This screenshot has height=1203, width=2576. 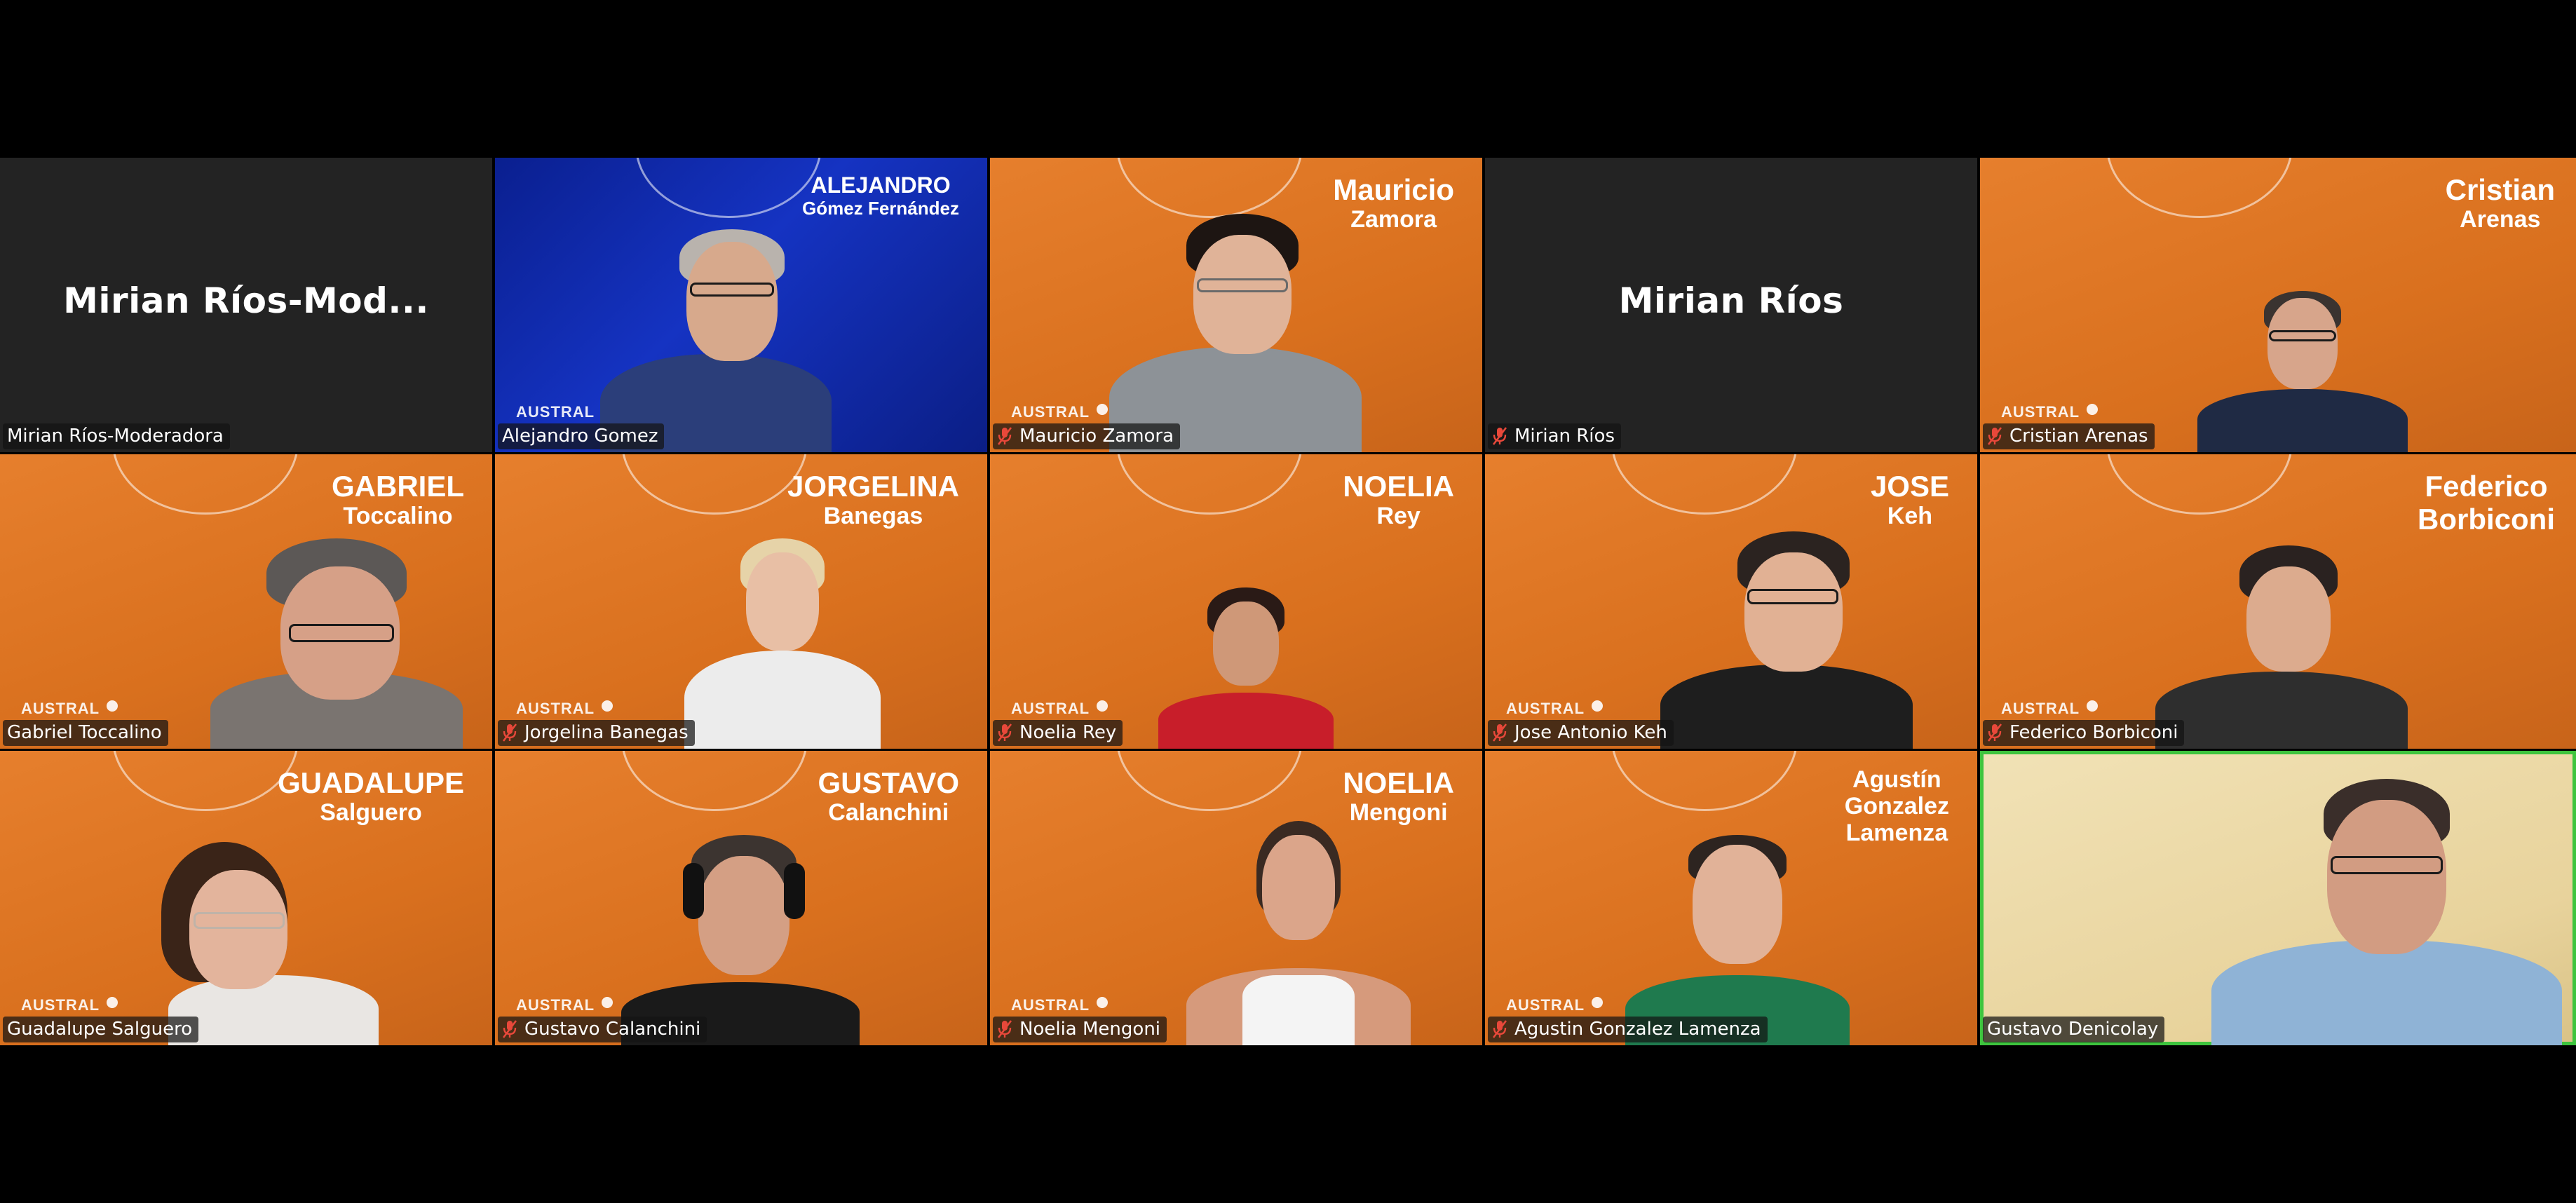 I want to click on participant-tile-noelia-rey: NOELIA Rey AUSTRAL Noelia Rey, so click(x=1236, y=601).